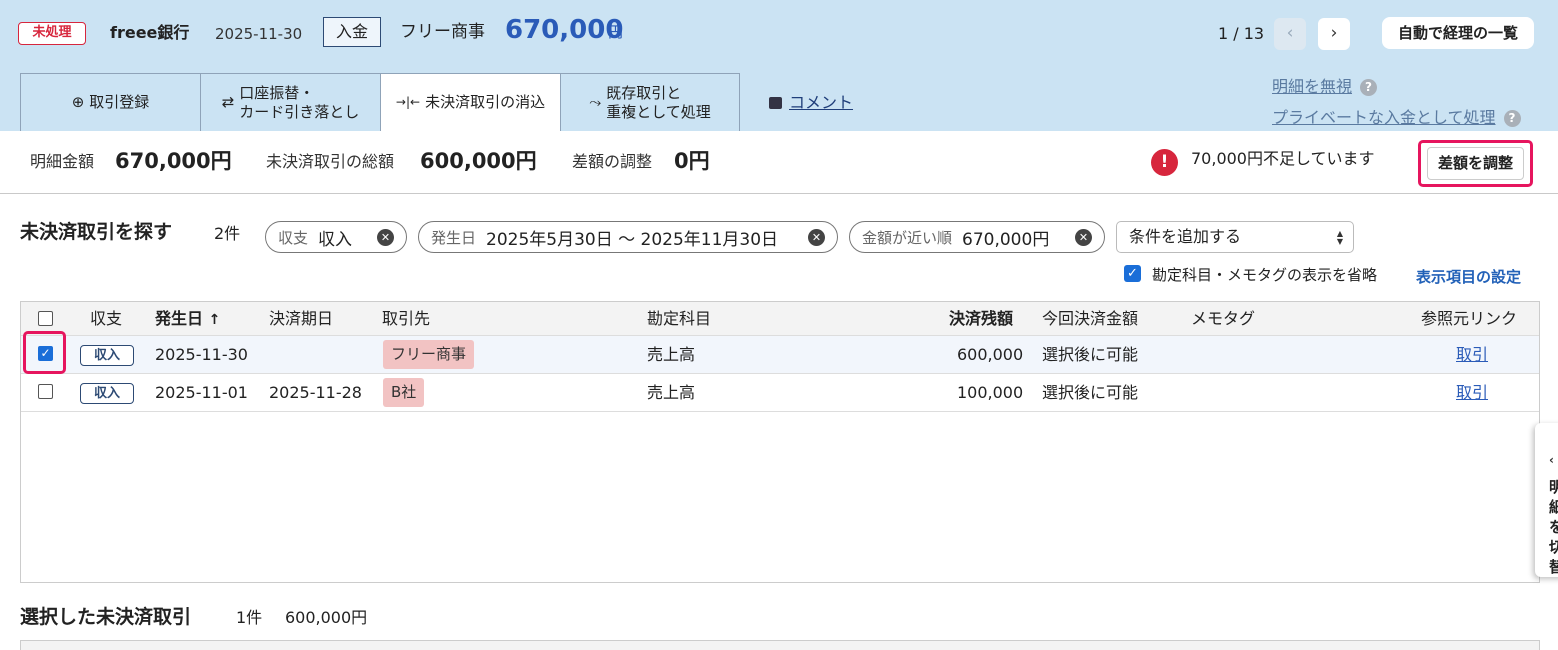 The height and width of the screenshot is (650, 1558). What do you see at coordinates (1290, 34) in the screenshot?
I see `prev-page-button: ‹` at bounding box center [1290, 34].